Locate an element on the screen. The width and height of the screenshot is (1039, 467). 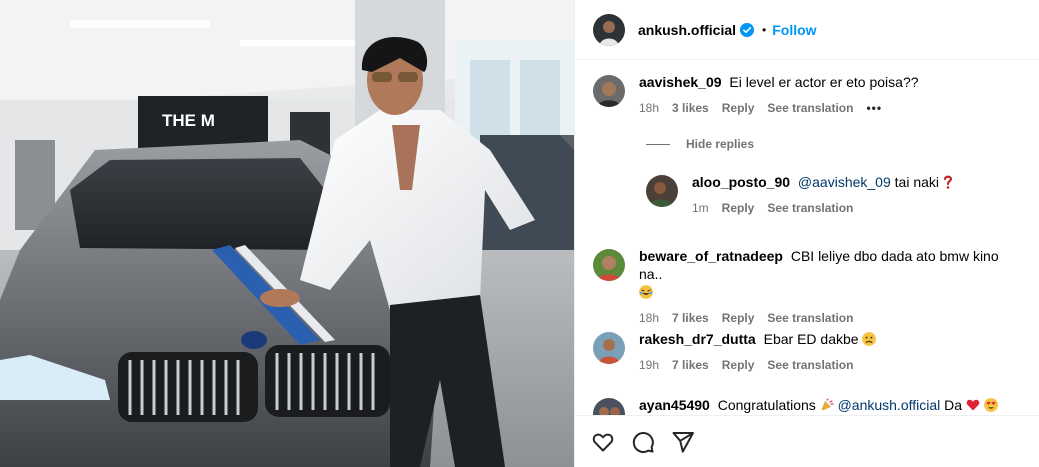
comment-options-icon: ••• is located at coordinates (874, 108).